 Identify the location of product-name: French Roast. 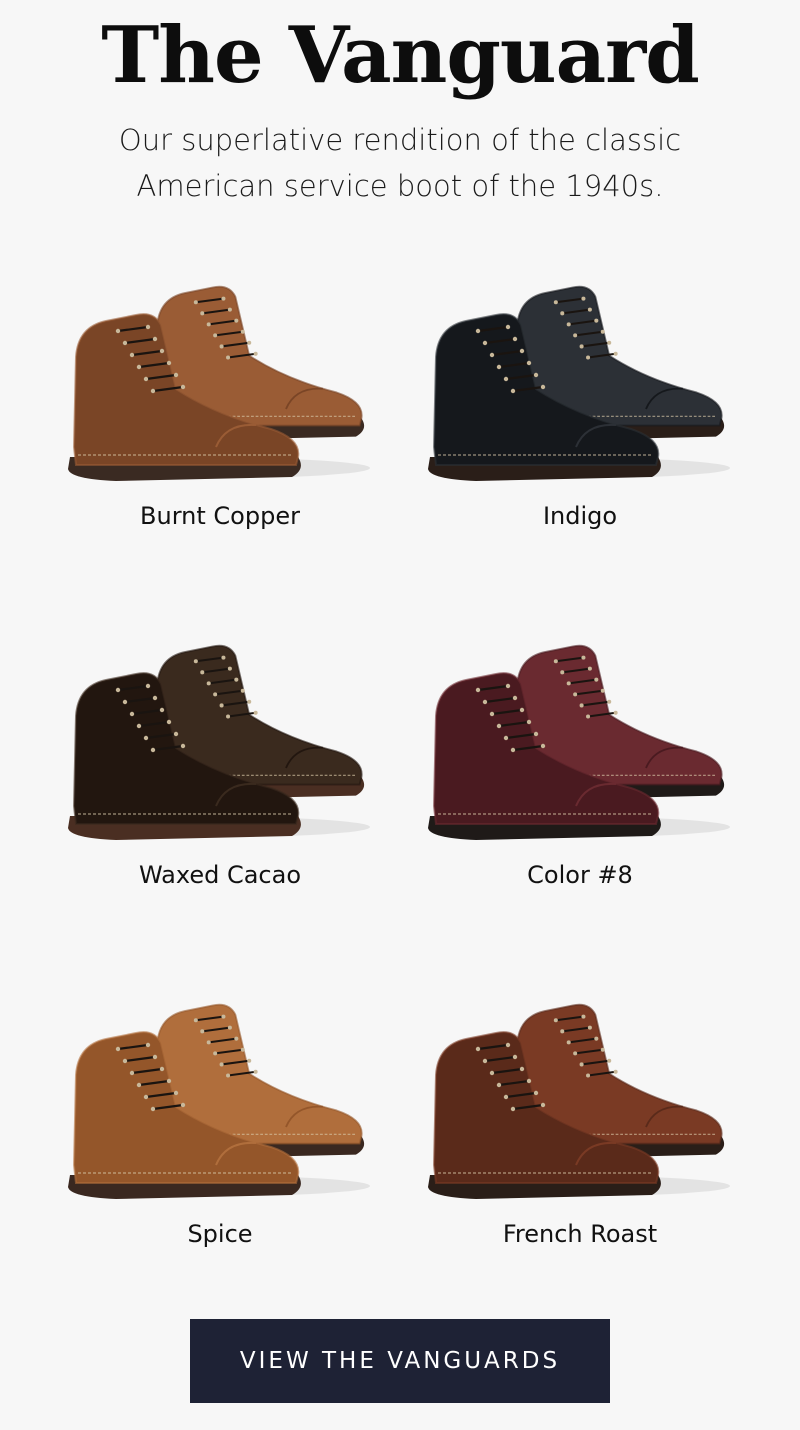
(580, 1234).